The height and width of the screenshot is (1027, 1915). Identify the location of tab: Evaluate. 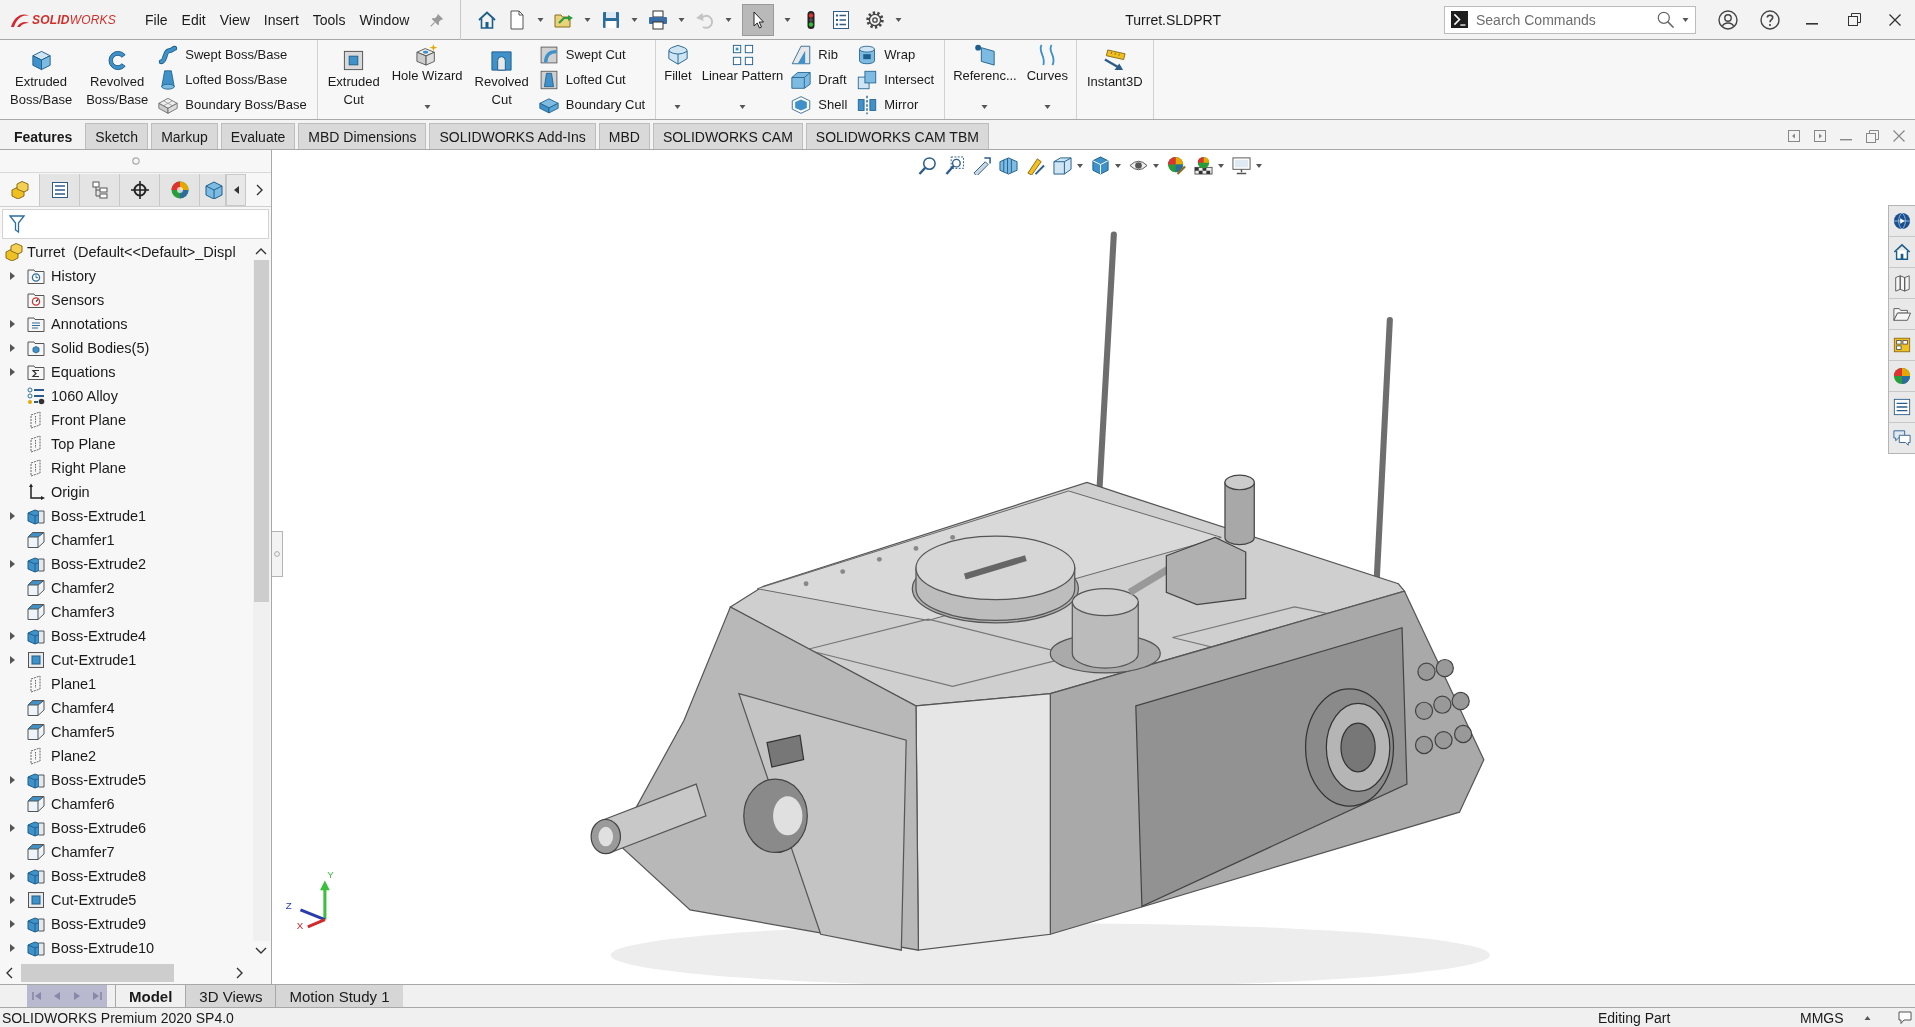
(258, 136).